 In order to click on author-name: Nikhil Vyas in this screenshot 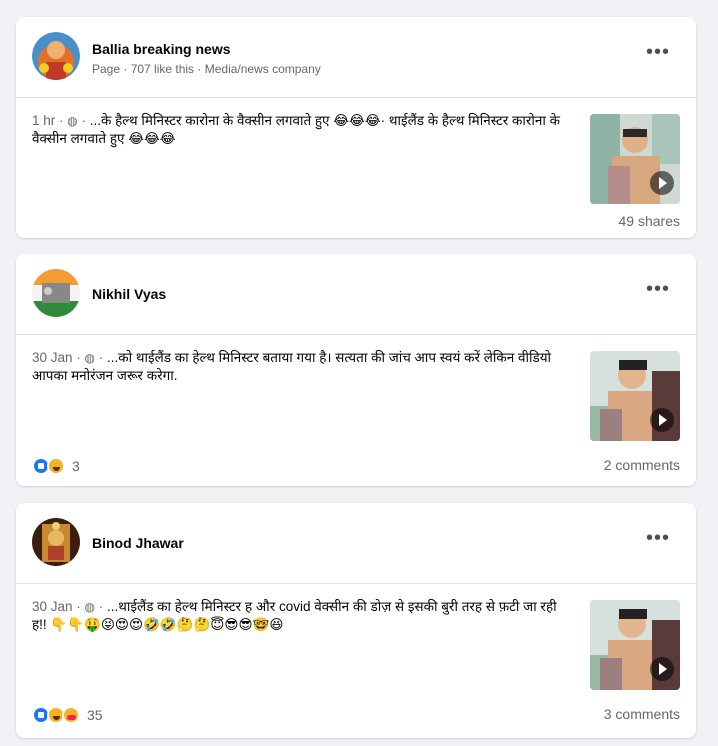, I will do `click(129, 294)`.